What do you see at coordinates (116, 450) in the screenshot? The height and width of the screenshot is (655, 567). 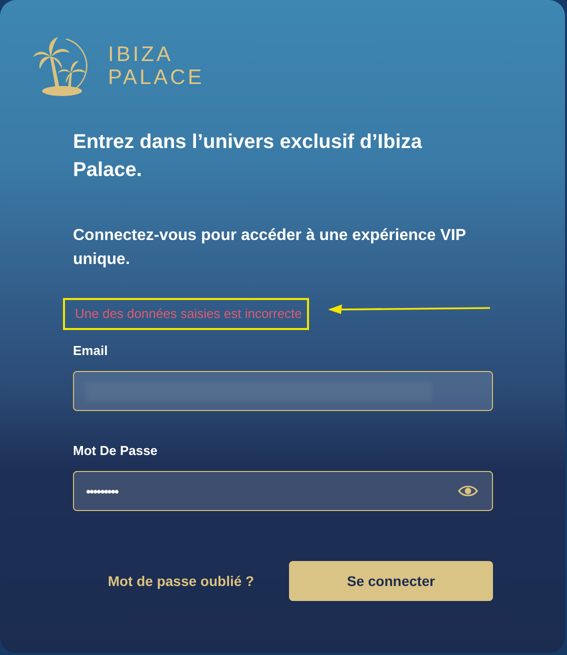 I see `field-label: Mot De Passe` at bounding box center [116, 450].